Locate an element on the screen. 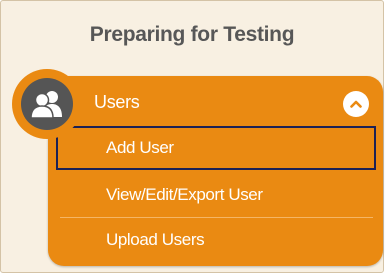  panel-title: Preparing for Testing is located at coordinates (192, 34).